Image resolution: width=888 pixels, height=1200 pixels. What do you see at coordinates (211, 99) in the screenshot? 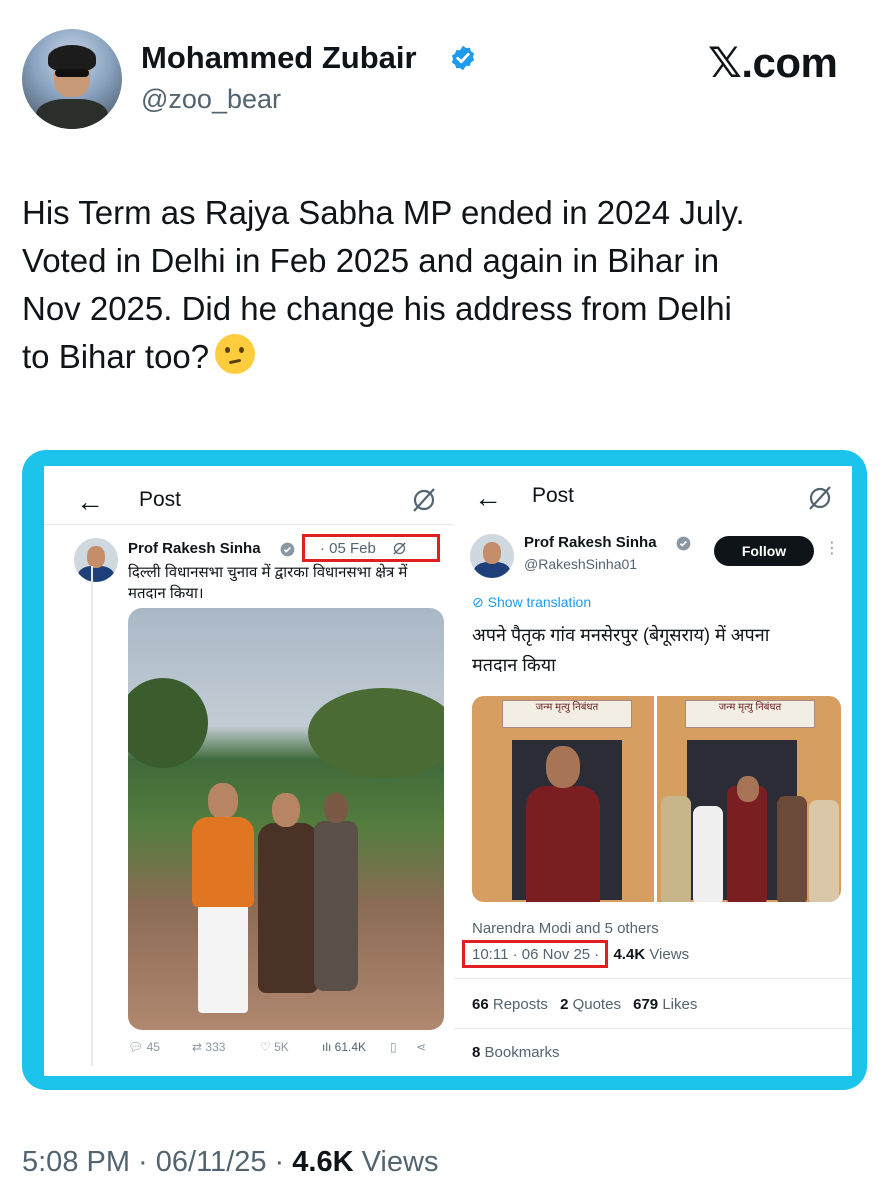
I see `author-handle: @zoo_bear` at bounding box center [211, 99].